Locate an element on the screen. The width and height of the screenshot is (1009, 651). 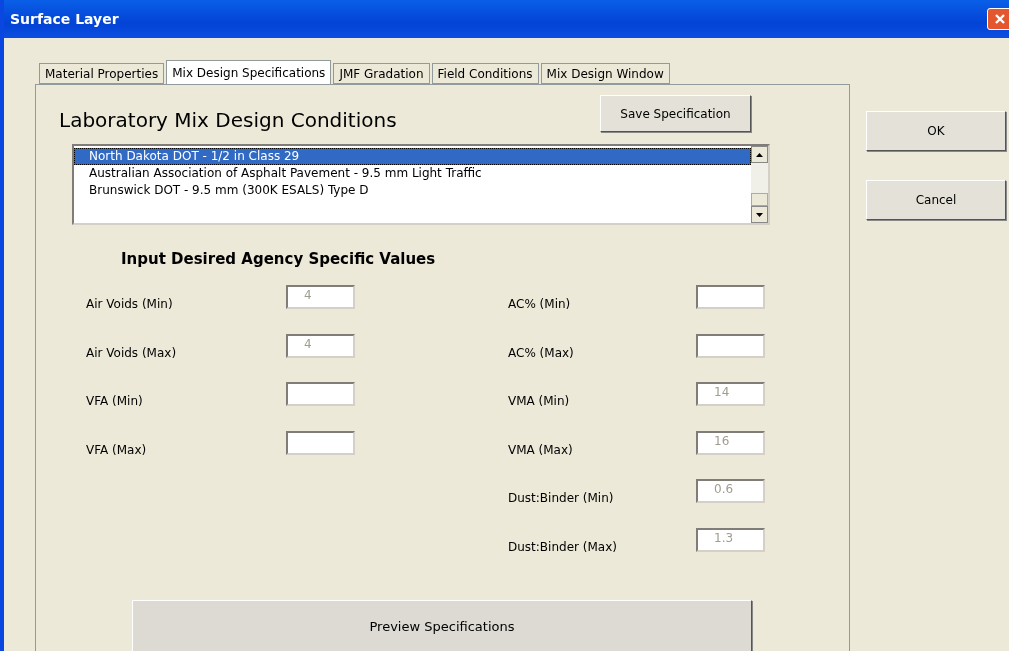
close-button is located at coordinates (998, 19).